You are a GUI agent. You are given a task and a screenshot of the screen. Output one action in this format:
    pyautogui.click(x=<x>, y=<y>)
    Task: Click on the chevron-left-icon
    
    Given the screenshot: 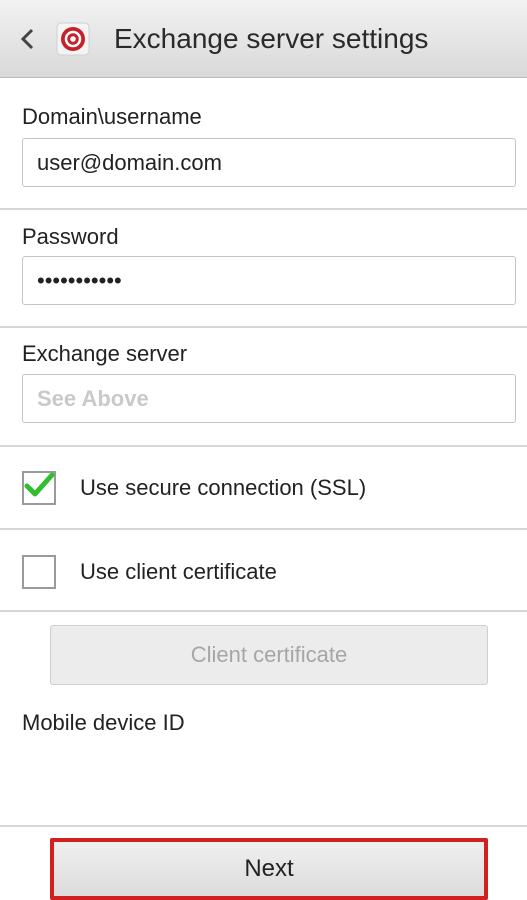 What is the action you would take?
    pyautogui.click(x=27, y=38)
    